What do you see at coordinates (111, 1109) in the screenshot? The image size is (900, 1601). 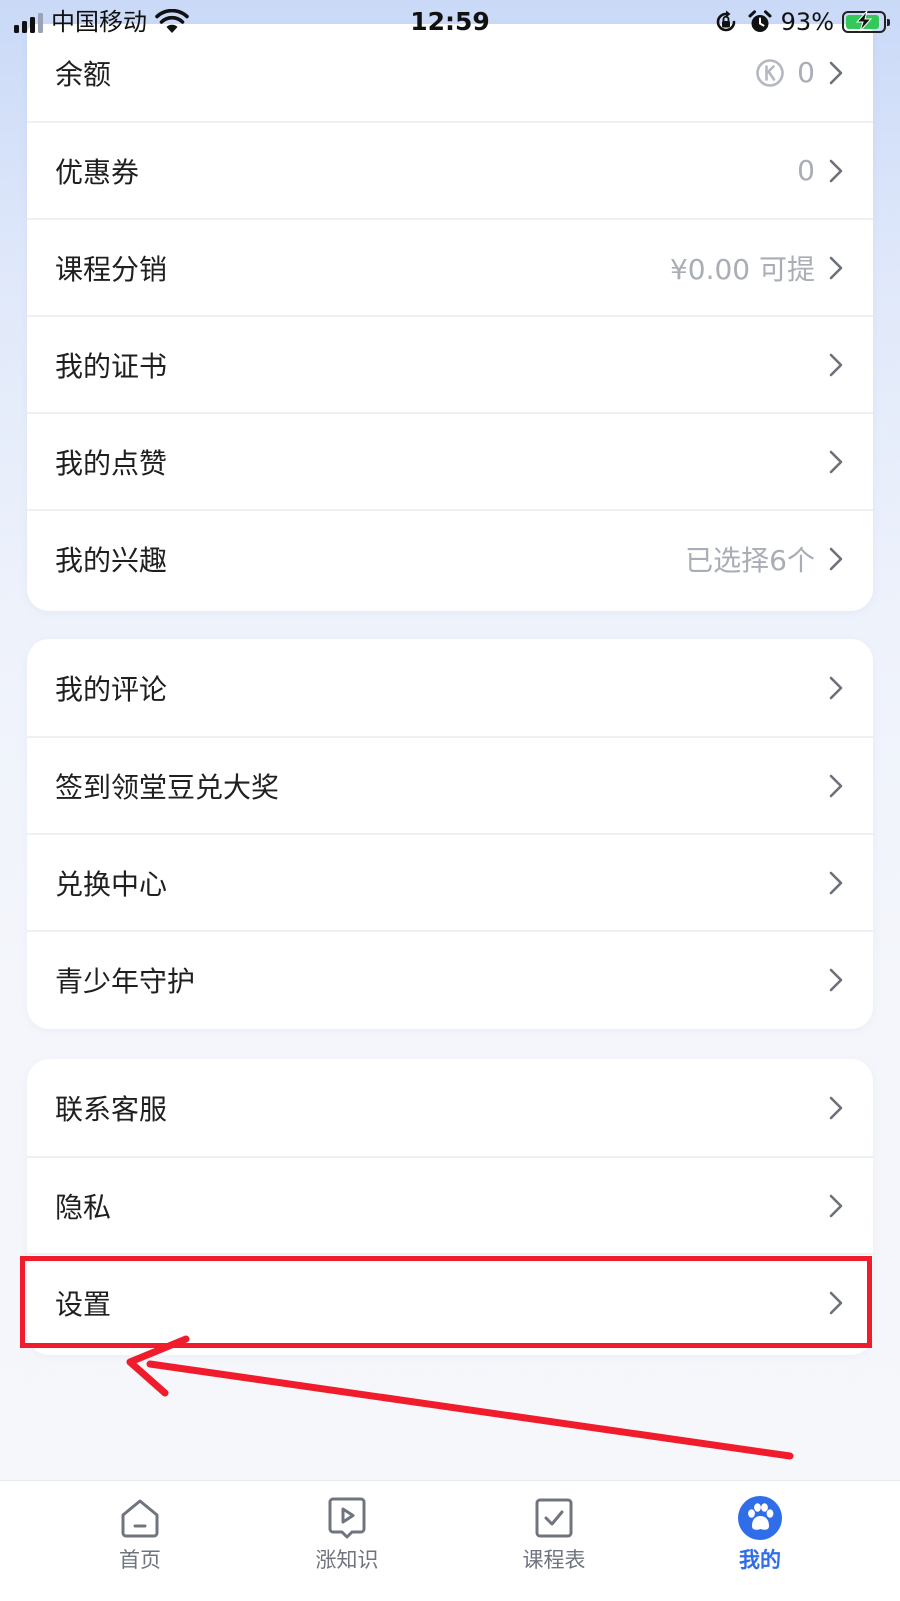 I see `menu-row-label: 联系客服` at bounding box center [111, 1109].